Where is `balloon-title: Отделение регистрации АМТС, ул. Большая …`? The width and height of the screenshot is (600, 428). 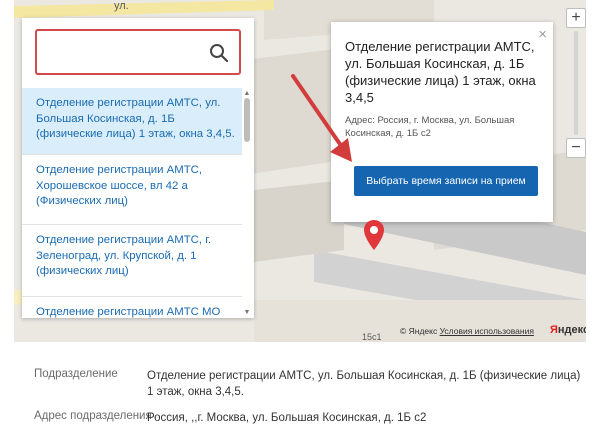 balloon-title: Отделение регистрации АМТС, ул. Большая … is located at coordinates (440, 72).